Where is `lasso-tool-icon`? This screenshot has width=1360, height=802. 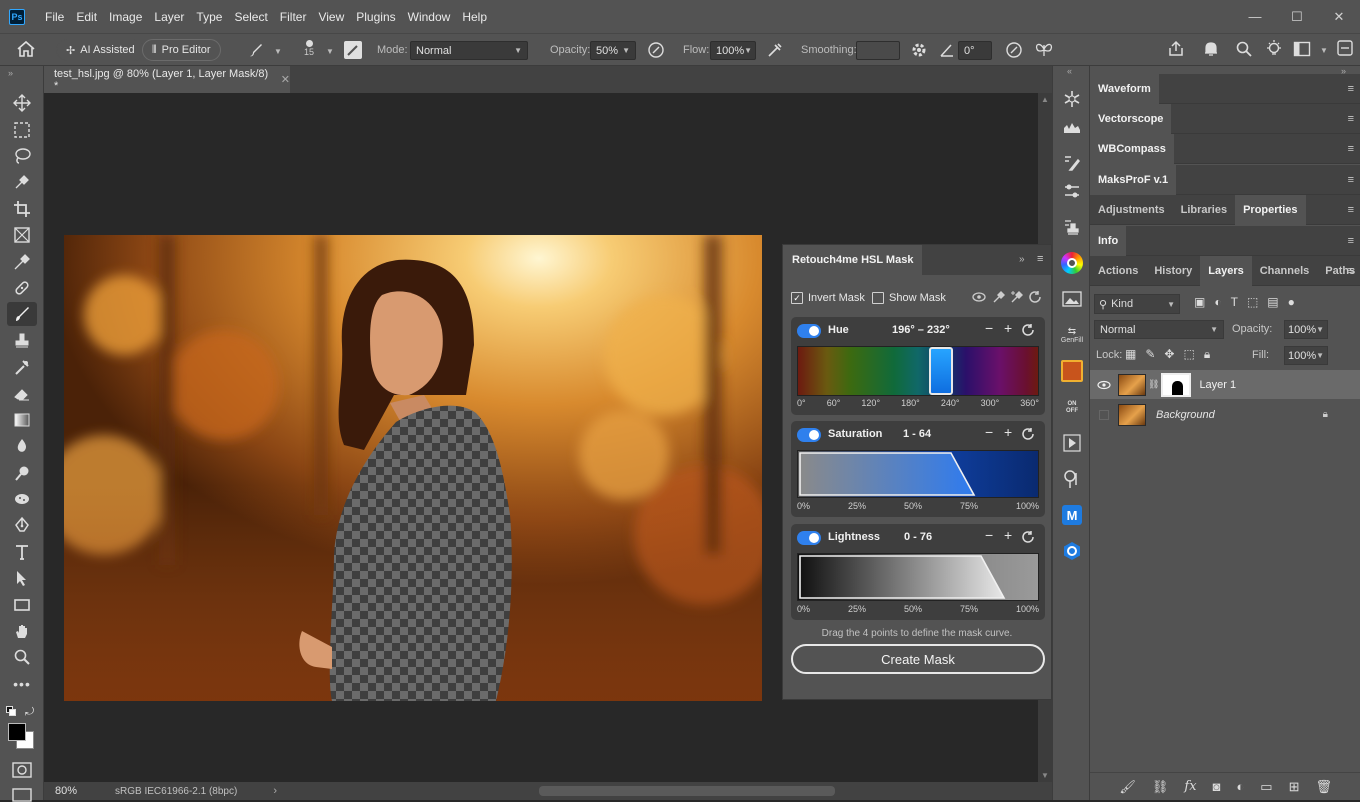
lasso-tool-icon is located at coordinates (22, 156).